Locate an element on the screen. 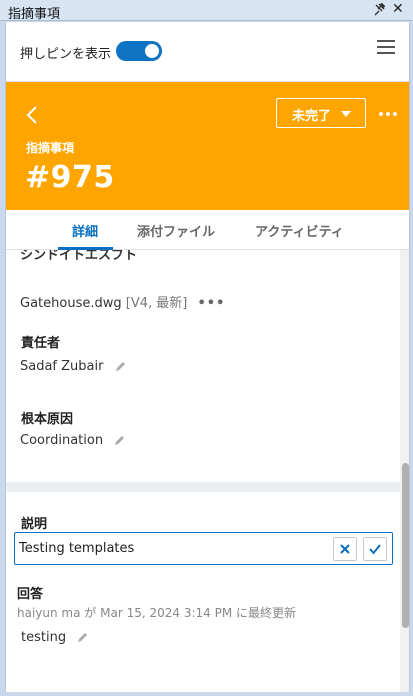 The width and height of the screenshot is (413, 696). description-input is located at coordinates (174, 548).